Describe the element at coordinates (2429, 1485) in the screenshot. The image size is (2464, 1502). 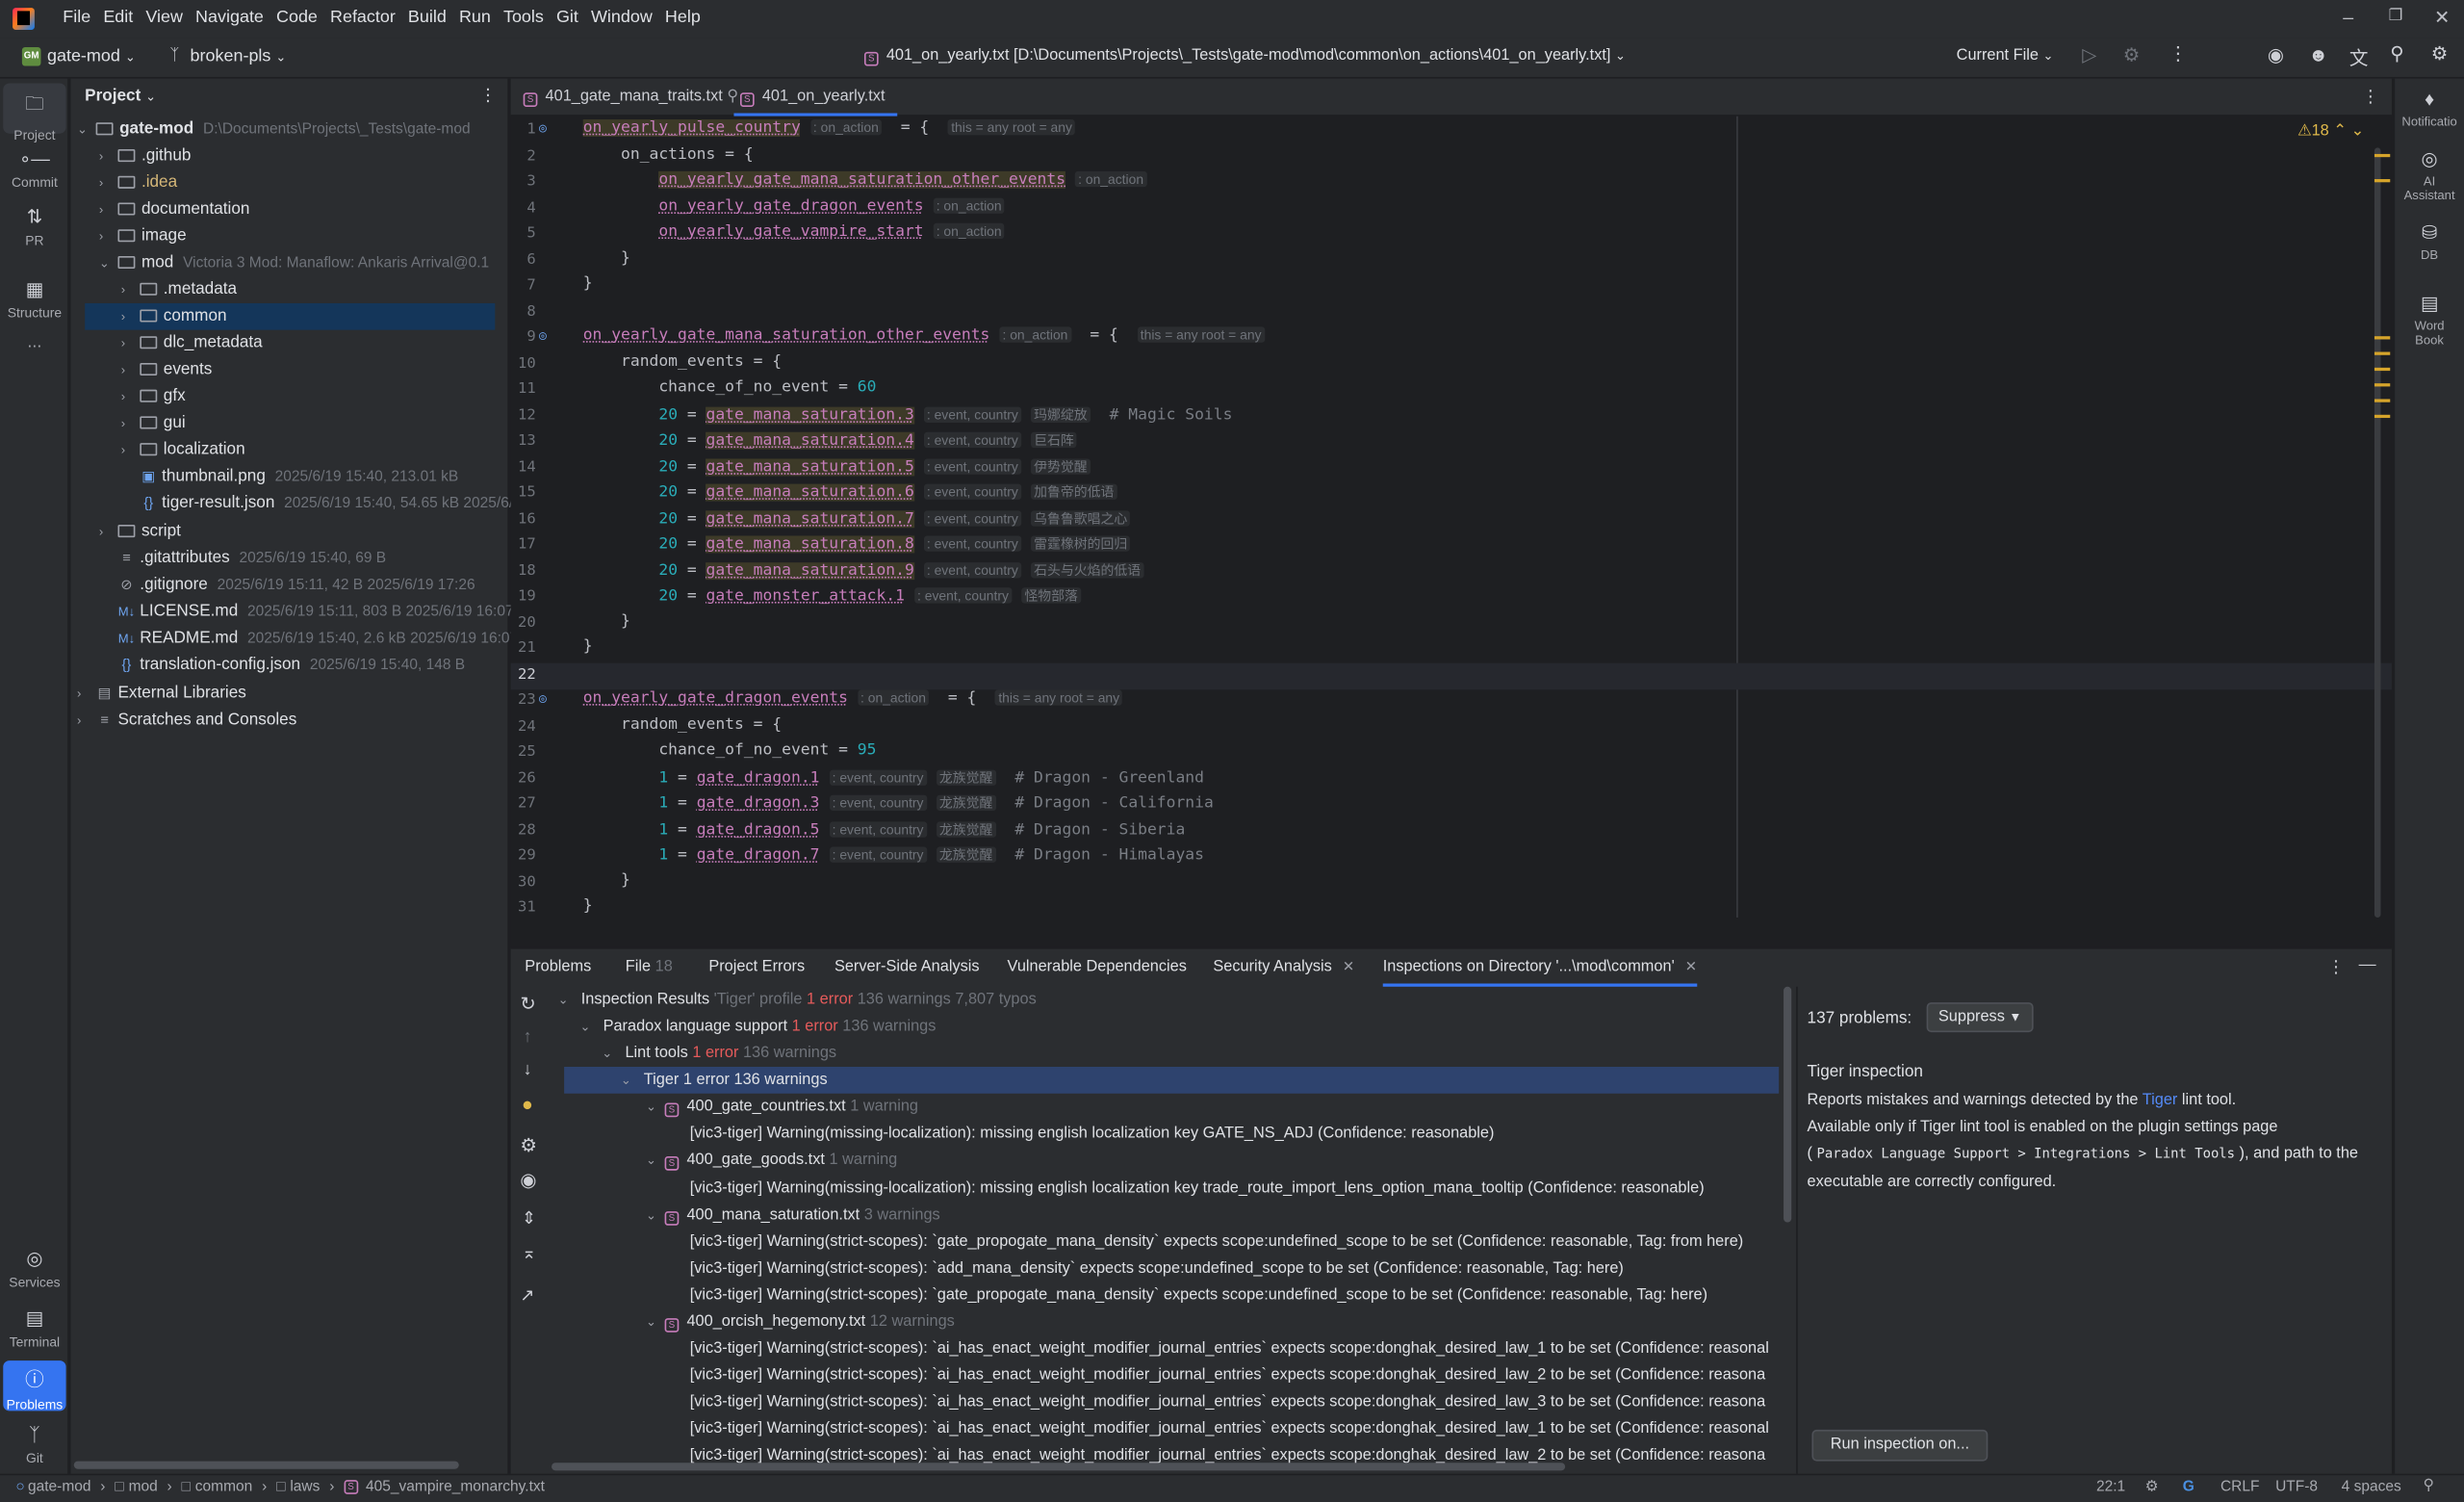
I see `read-only-lock-icon: ⚲` at that location.